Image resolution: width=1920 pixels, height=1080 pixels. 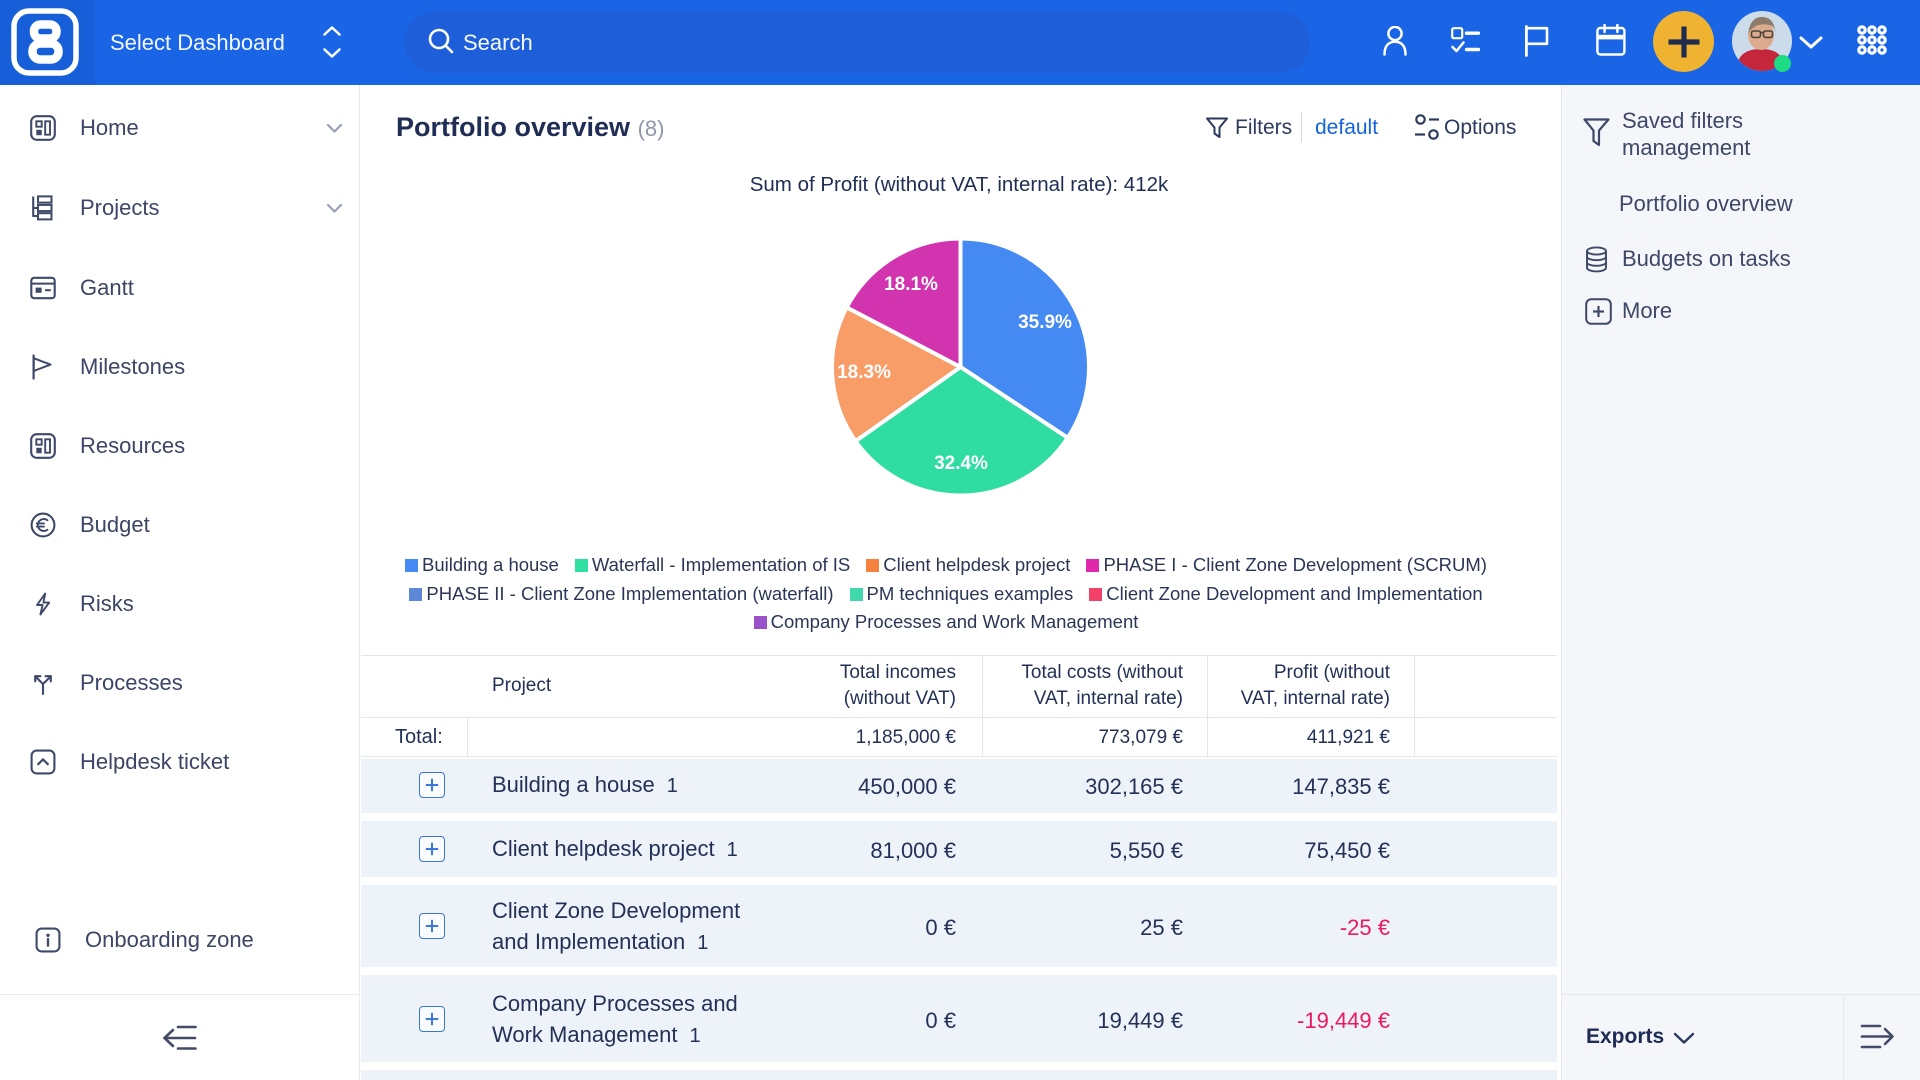 I want to click on svg-text: 18.1%, so click(x=911, y=284).